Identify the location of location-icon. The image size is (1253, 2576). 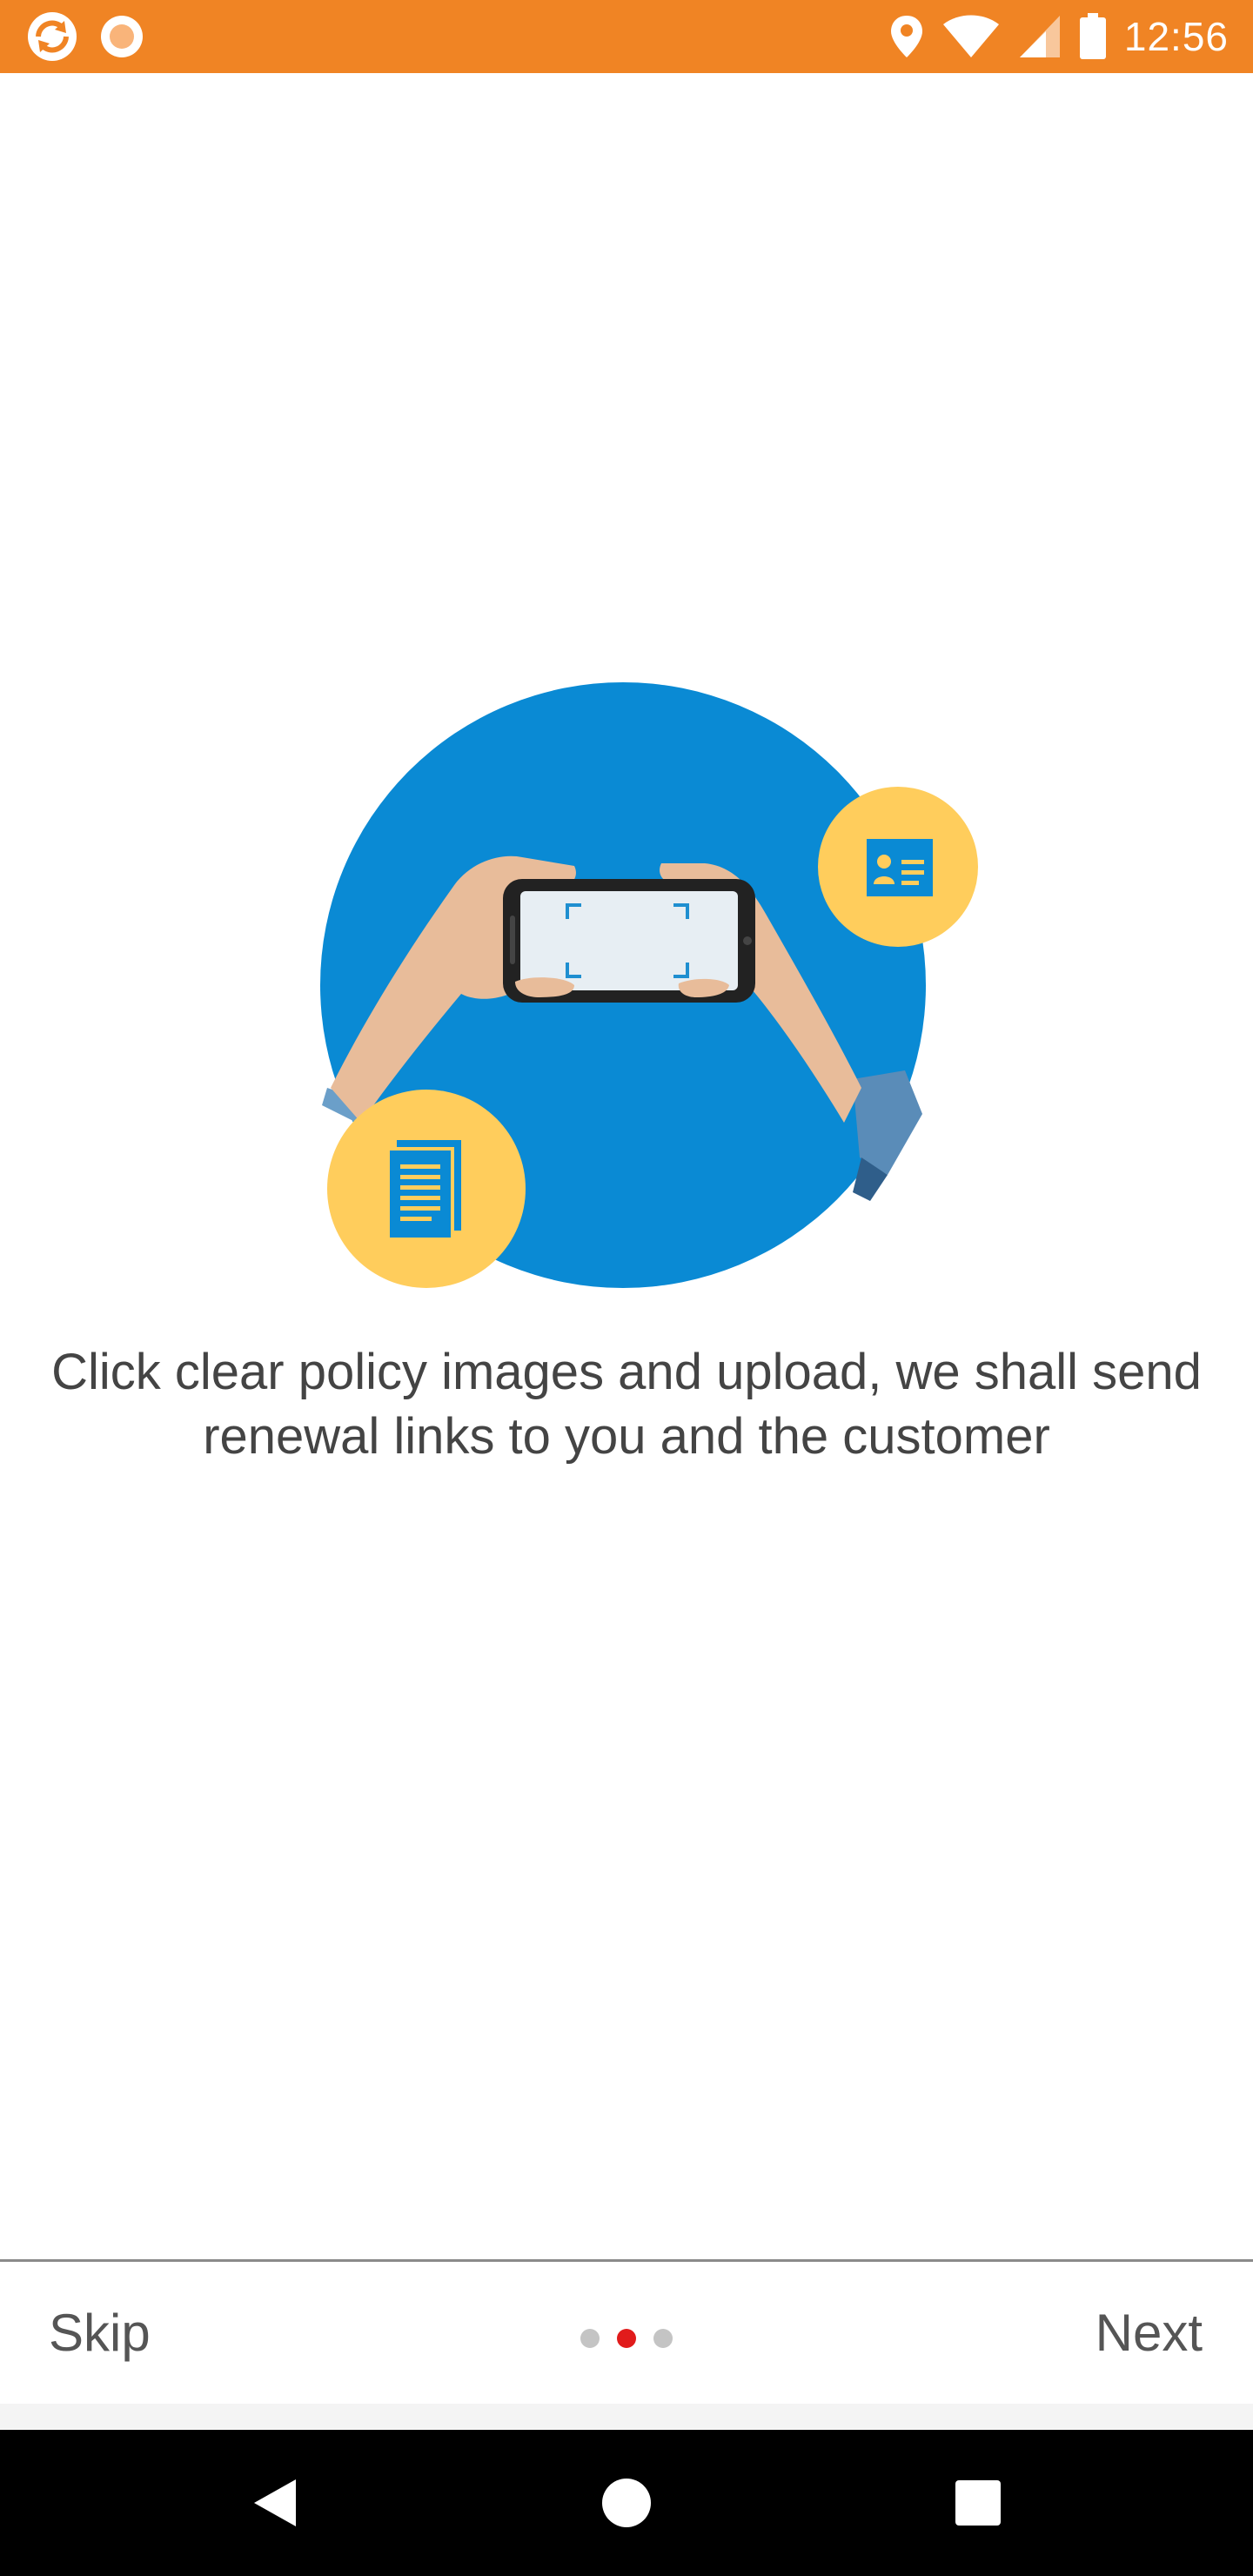
(906, 37).